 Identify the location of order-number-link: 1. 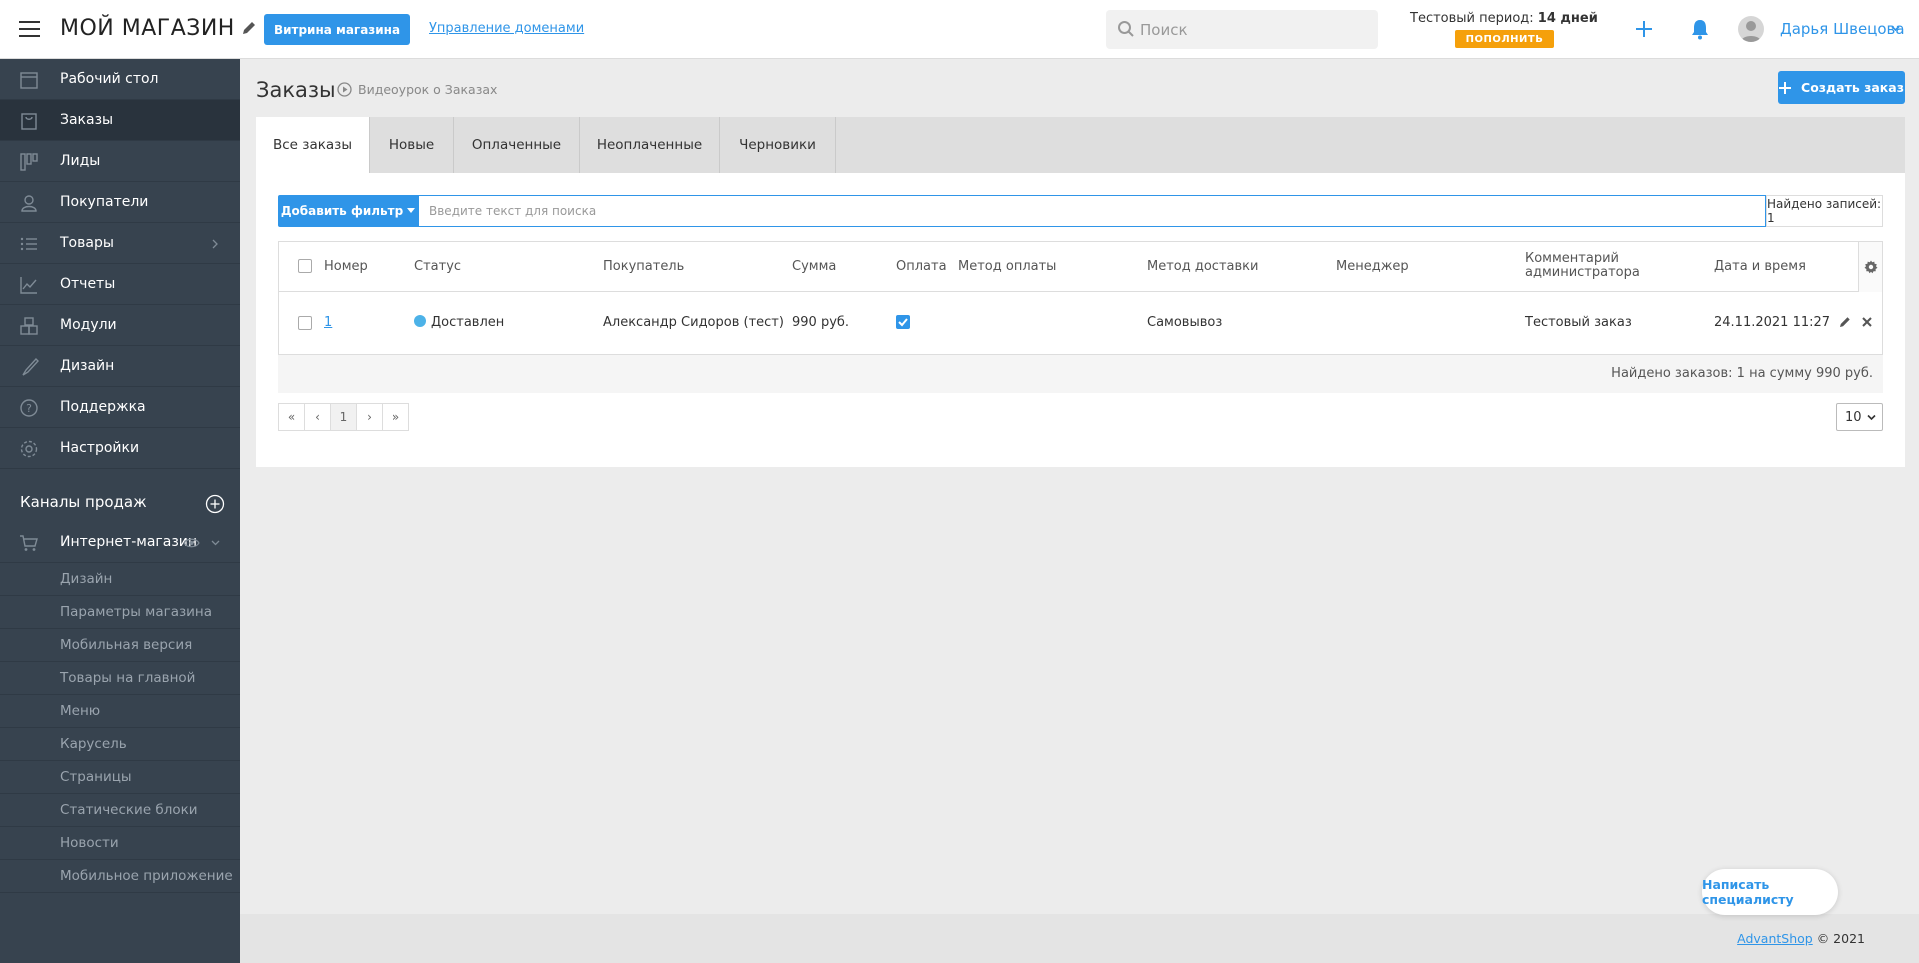
(328, 322).